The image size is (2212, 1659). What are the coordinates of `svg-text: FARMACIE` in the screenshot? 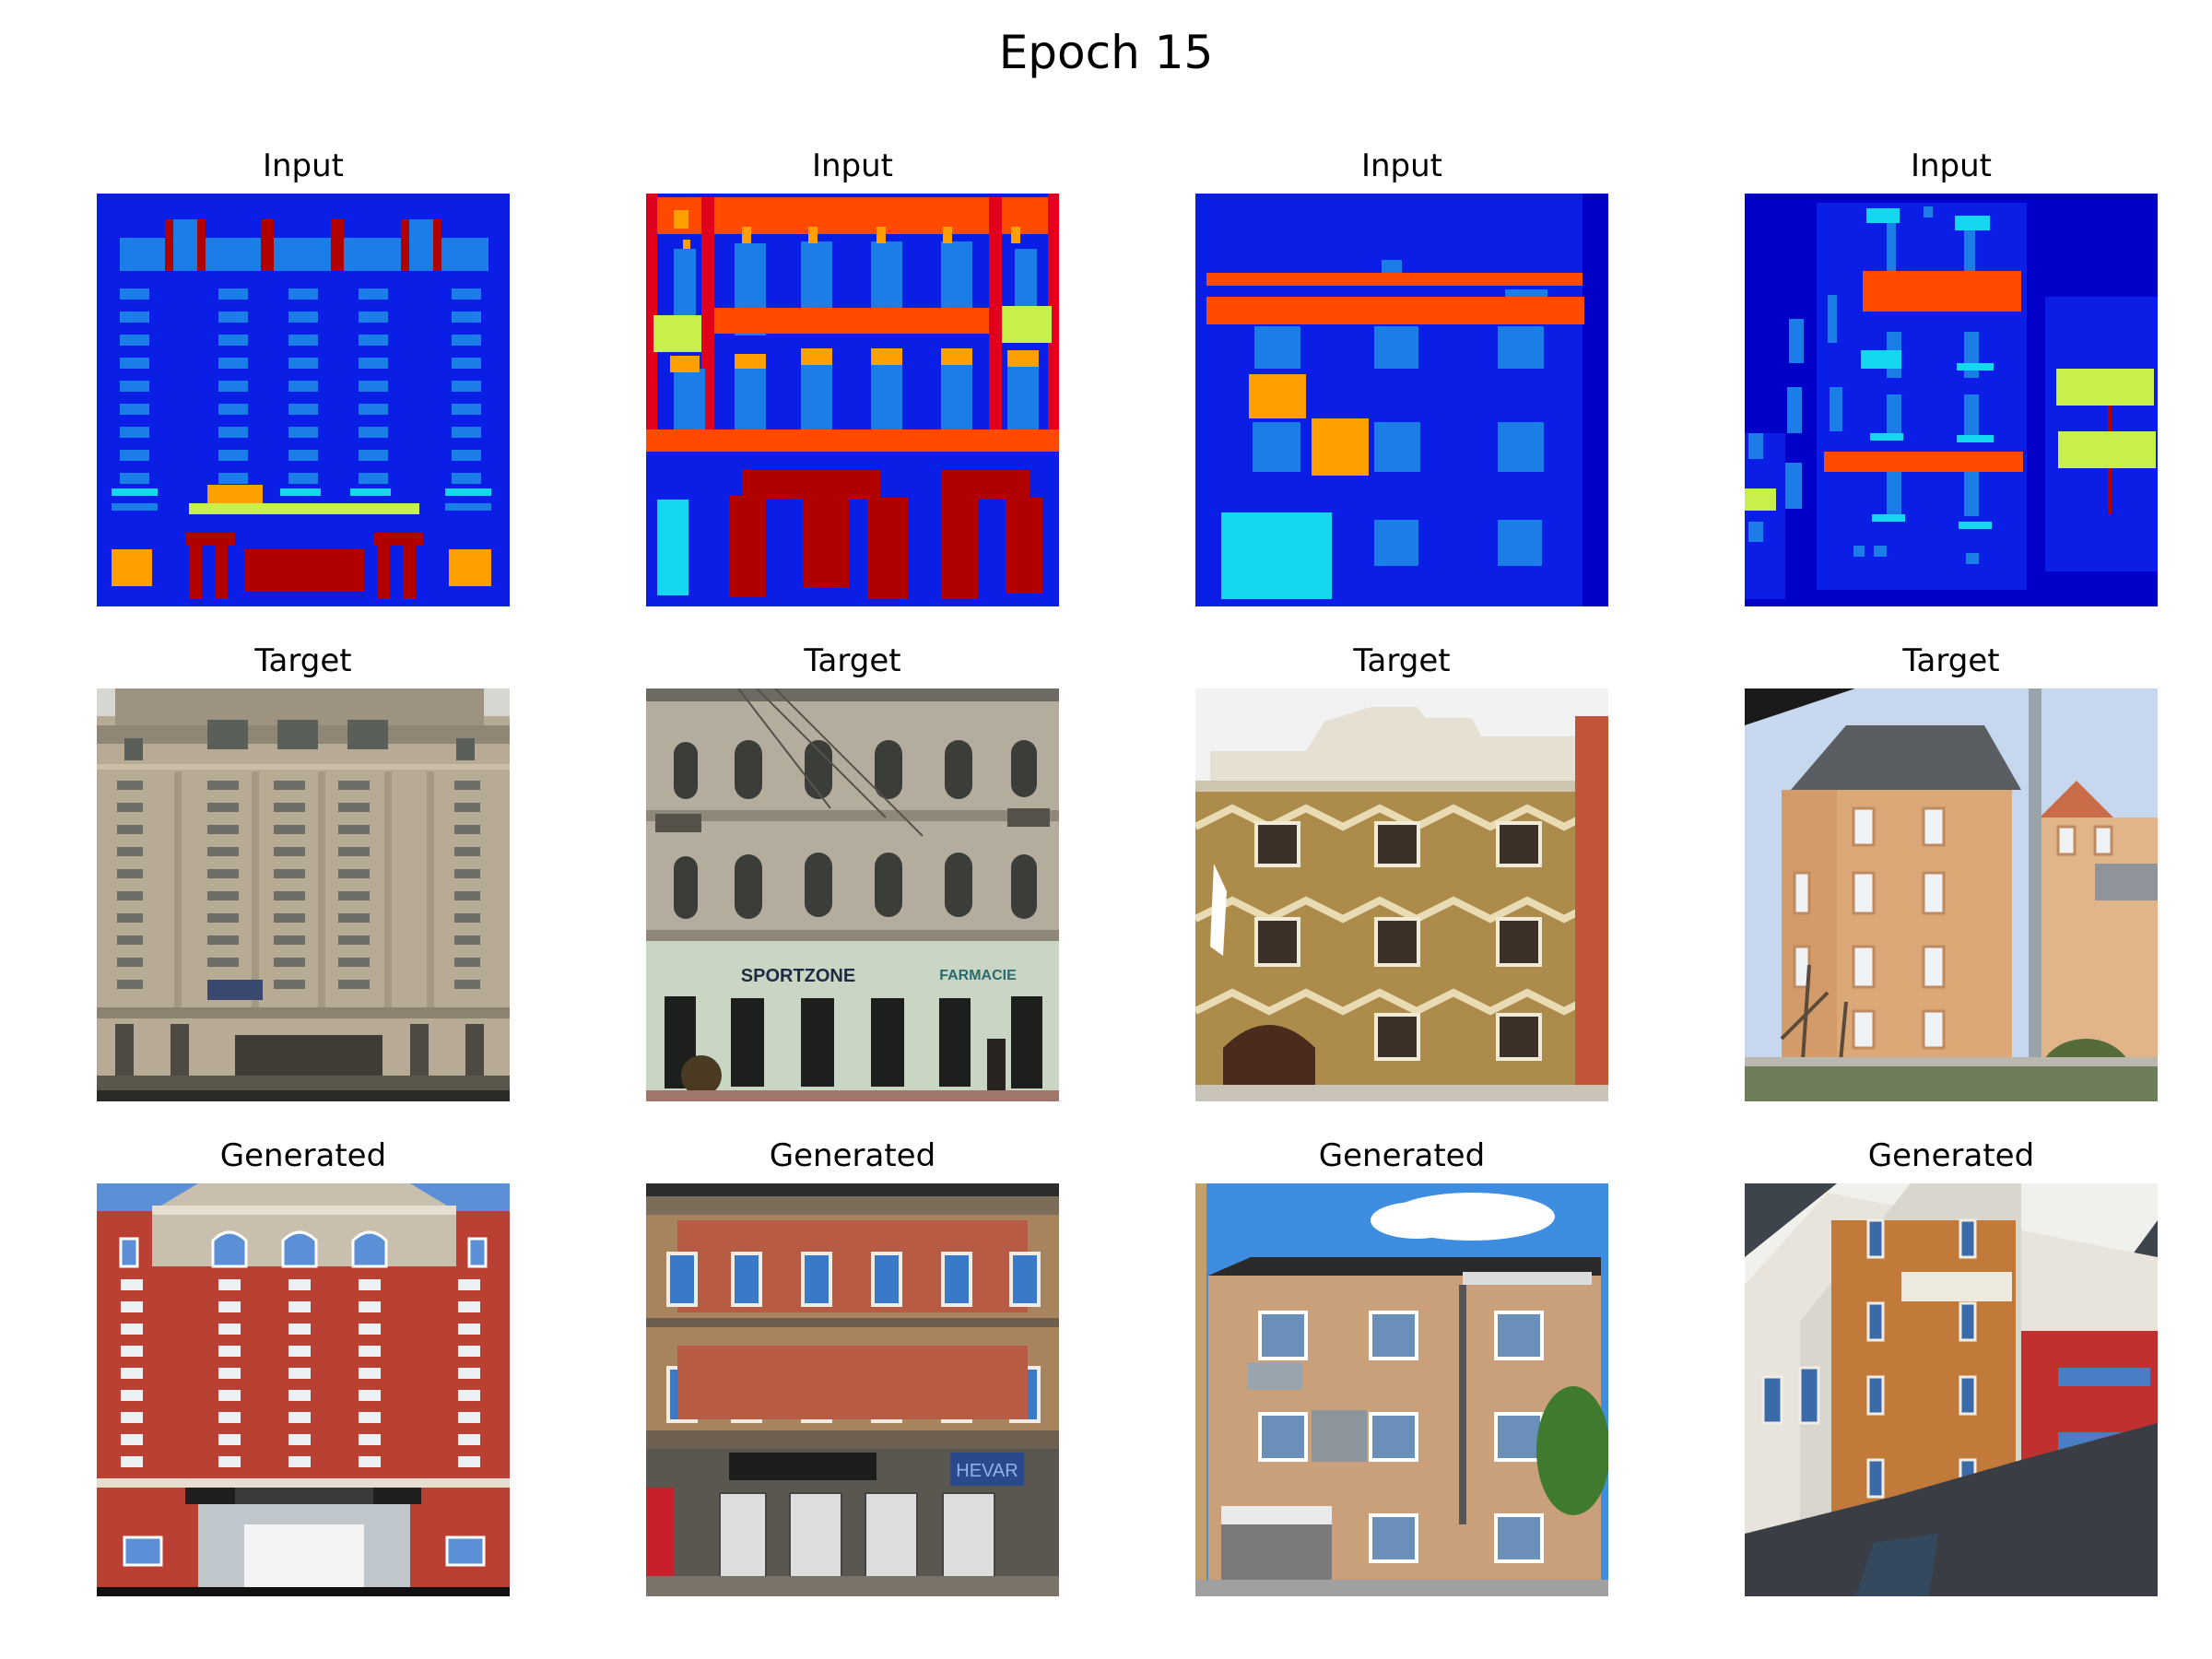 It's located at (978, 975).